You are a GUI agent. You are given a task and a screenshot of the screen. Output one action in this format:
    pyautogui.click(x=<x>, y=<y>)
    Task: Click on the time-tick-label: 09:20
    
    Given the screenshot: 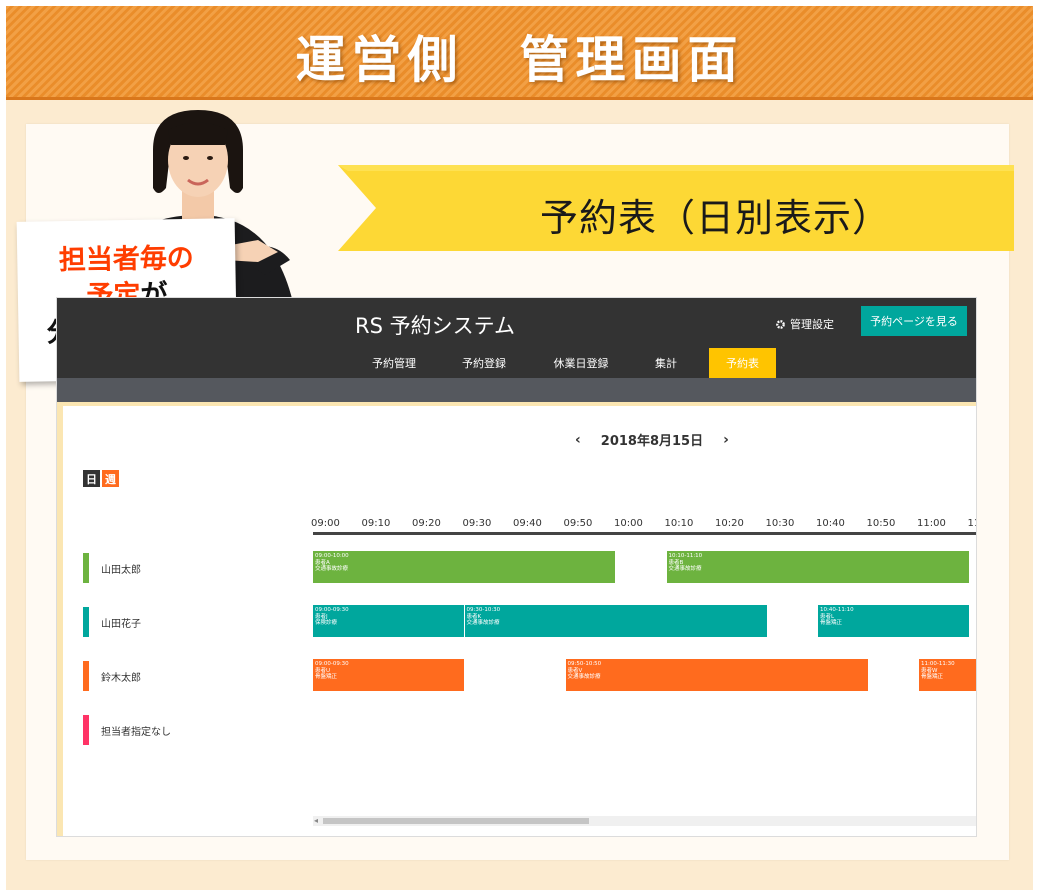 What is the action you would take?
    pyautogui.click(x=426, y=523)
    